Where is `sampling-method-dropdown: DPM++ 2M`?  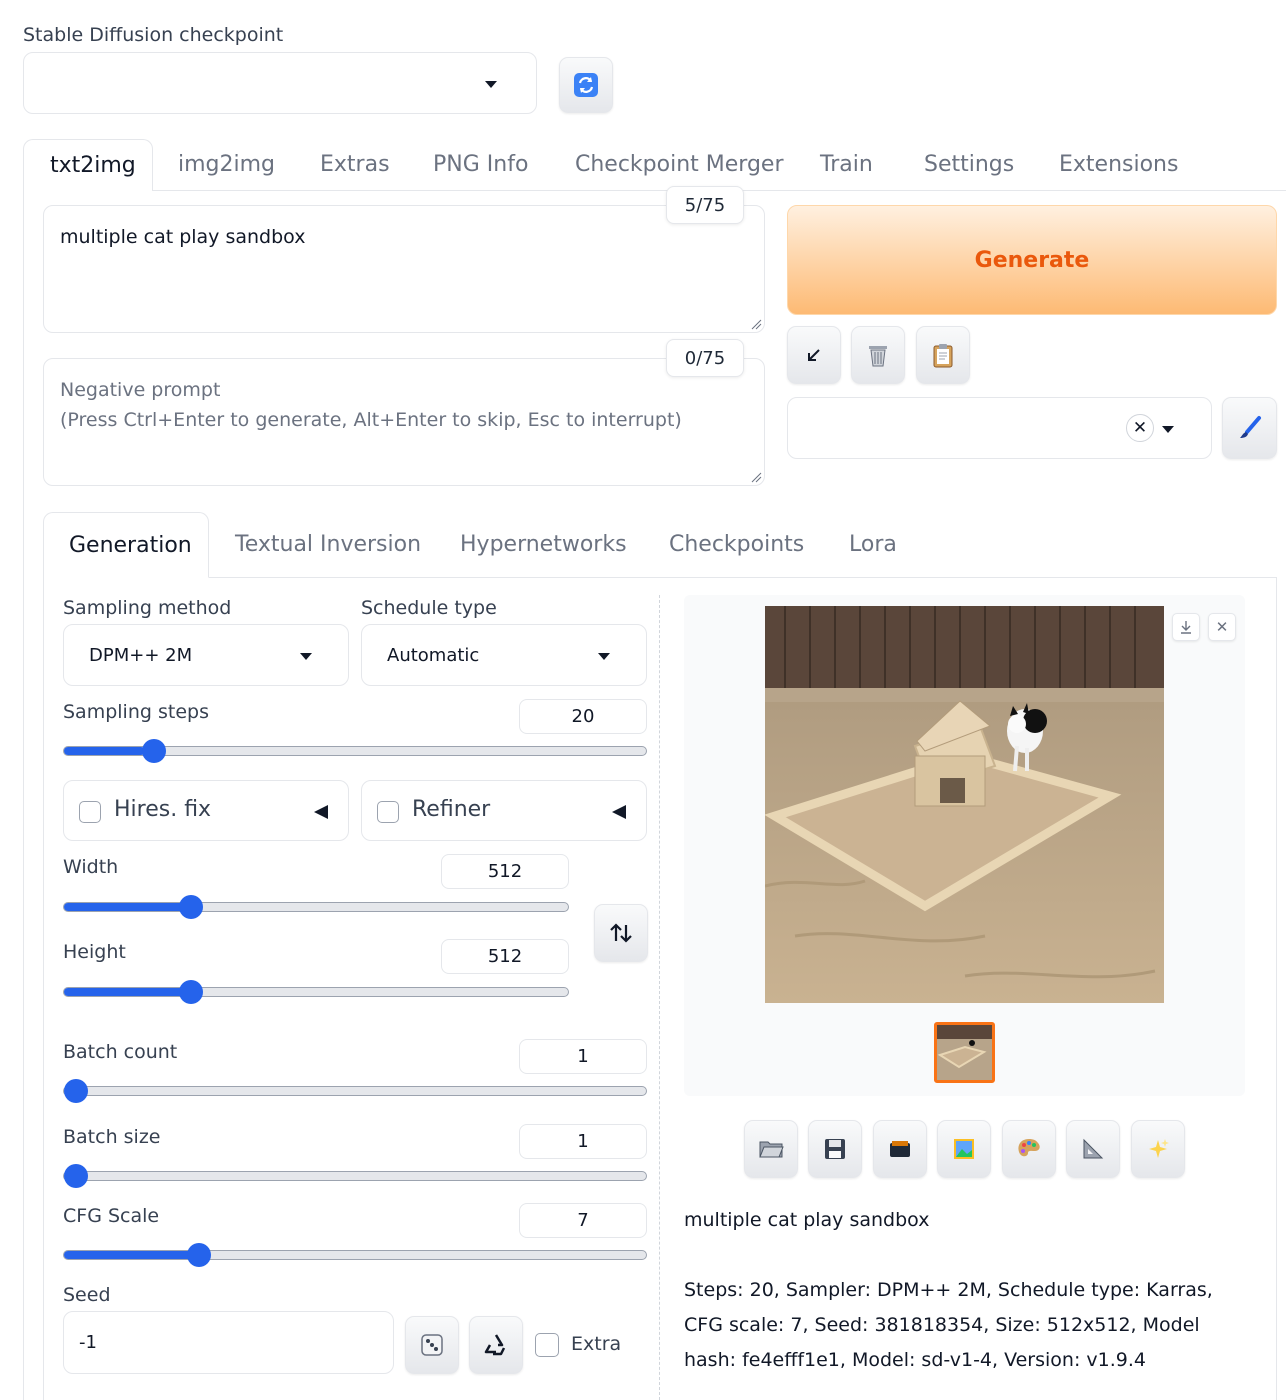
sampling-method-dropdown: DPM++ 2M is located at coordinates (206, 655).